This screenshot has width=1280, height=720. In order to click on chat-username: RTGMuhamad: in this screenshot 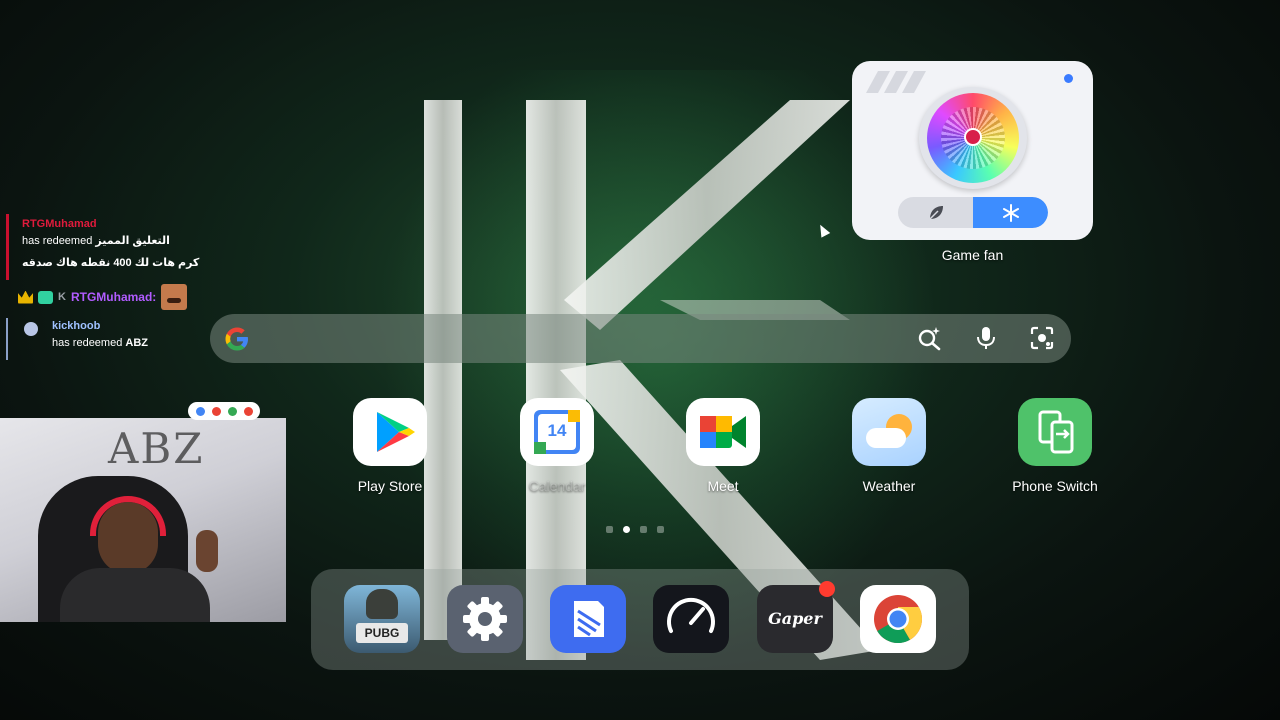, I will do `click(113, 297)`.